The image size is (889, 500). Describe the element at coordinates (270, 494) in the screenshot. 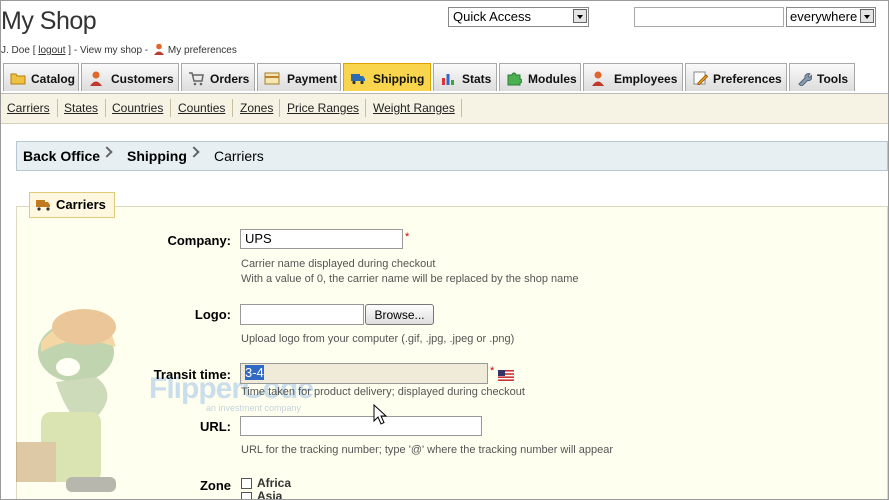

I see `zone-asia-label: Asia` at that location.